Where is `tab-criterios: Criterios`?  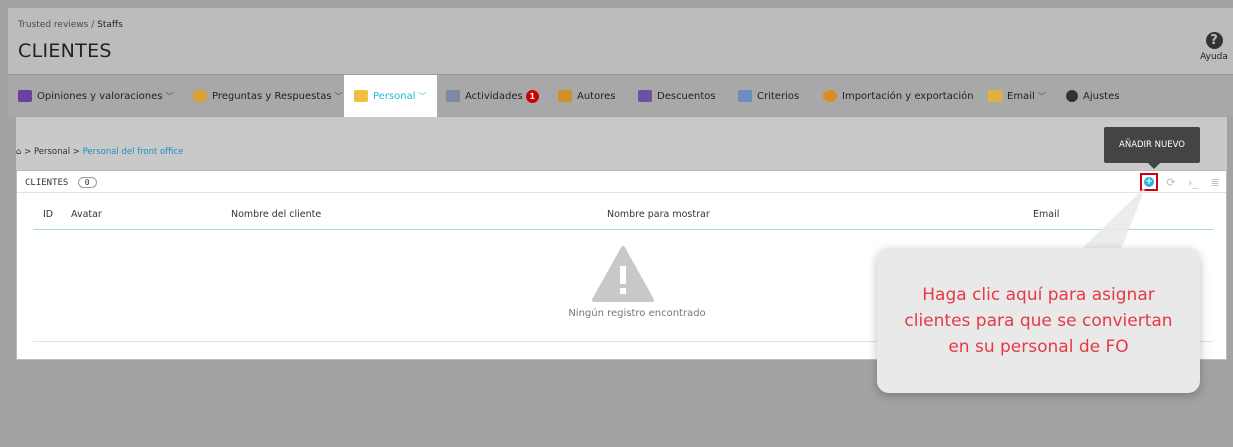
tab-criterios: Criterios is located at coordinates (768, 96).